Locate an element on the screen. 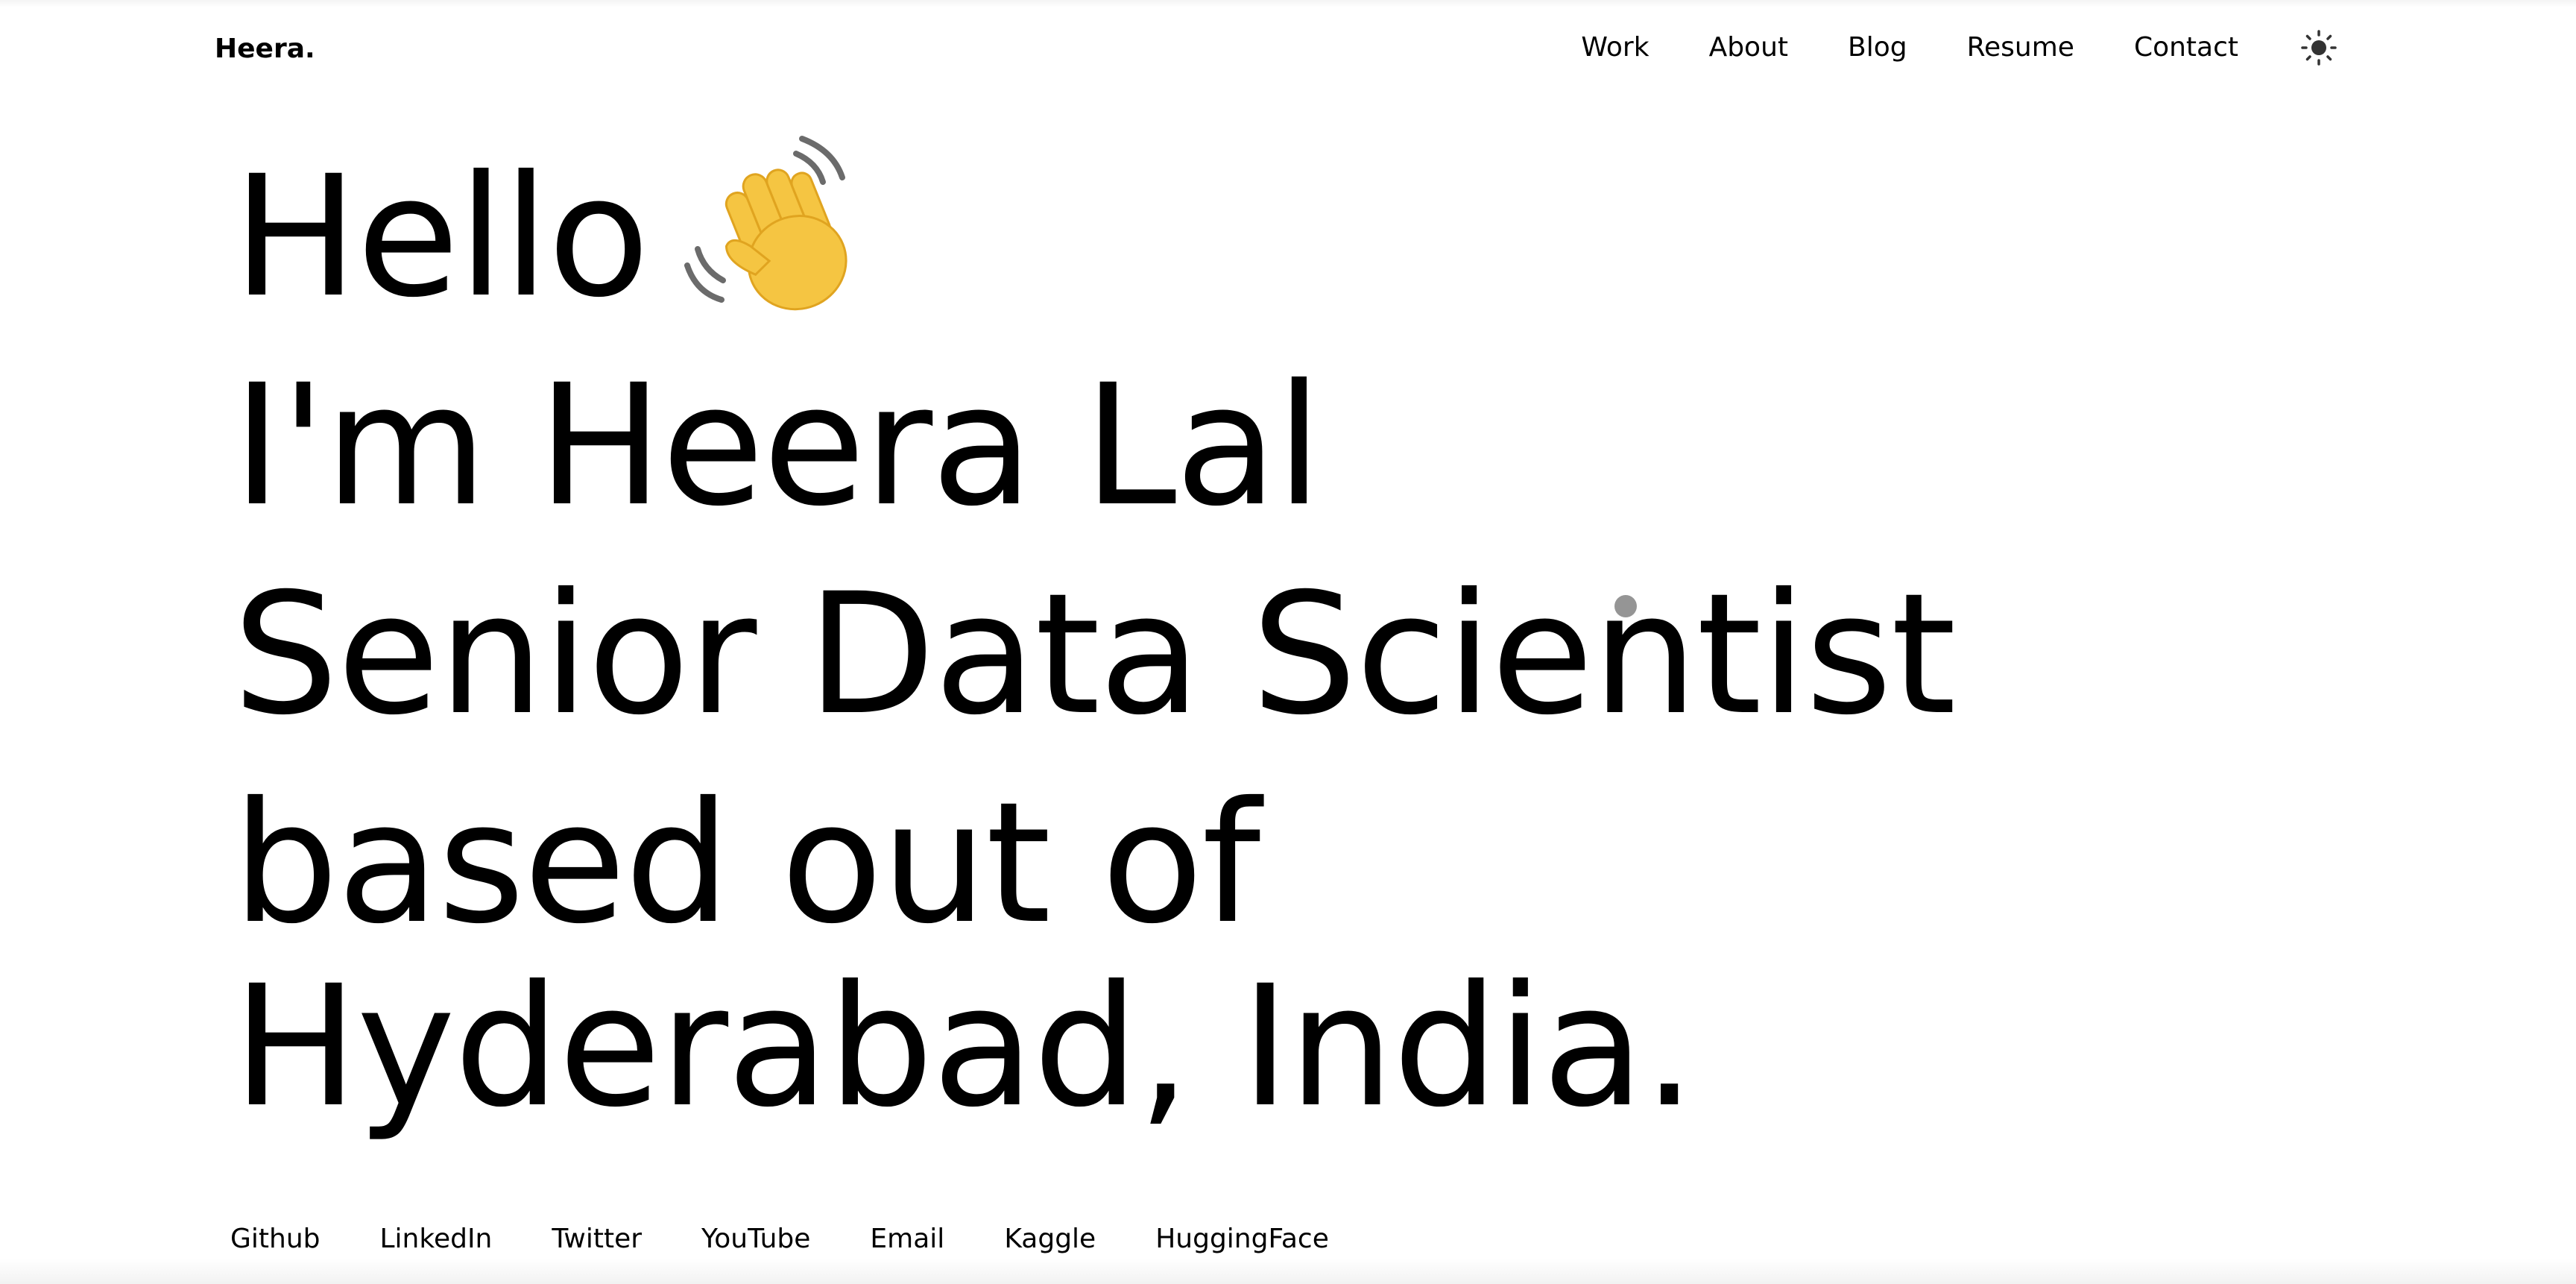 The height and width of the screenshot is (1284, 2576). nav-about: About is located at coordinates (1749, 47).